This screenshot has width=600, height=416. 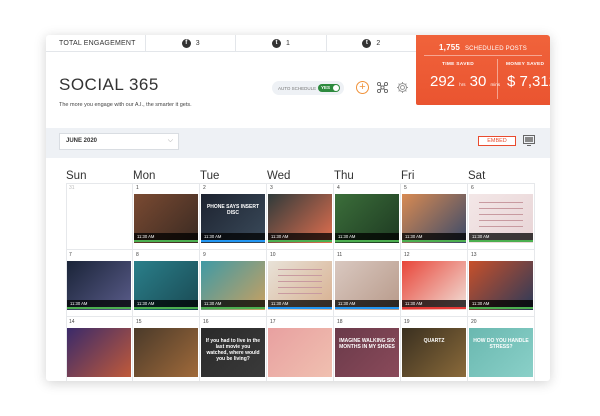 What do you see at coordinates (204, 188) in the screenshot?
I see `day-number: 2` at bounding box center [204, 188].